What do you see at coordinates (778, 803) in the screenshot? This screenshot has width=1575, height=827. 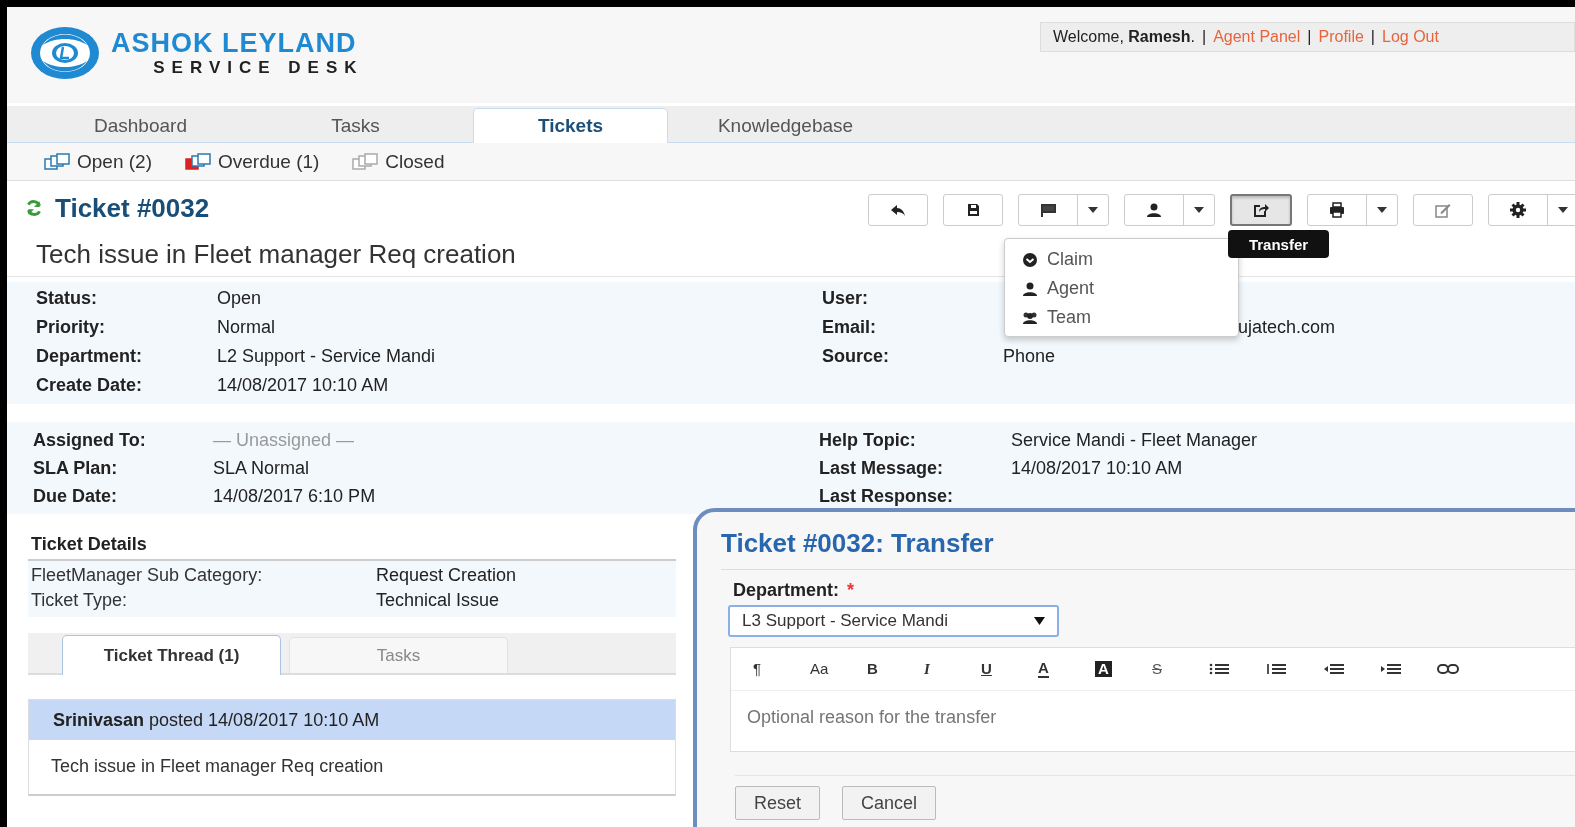 I see `dialog-button: Reset` at bounding box center [778, 803].